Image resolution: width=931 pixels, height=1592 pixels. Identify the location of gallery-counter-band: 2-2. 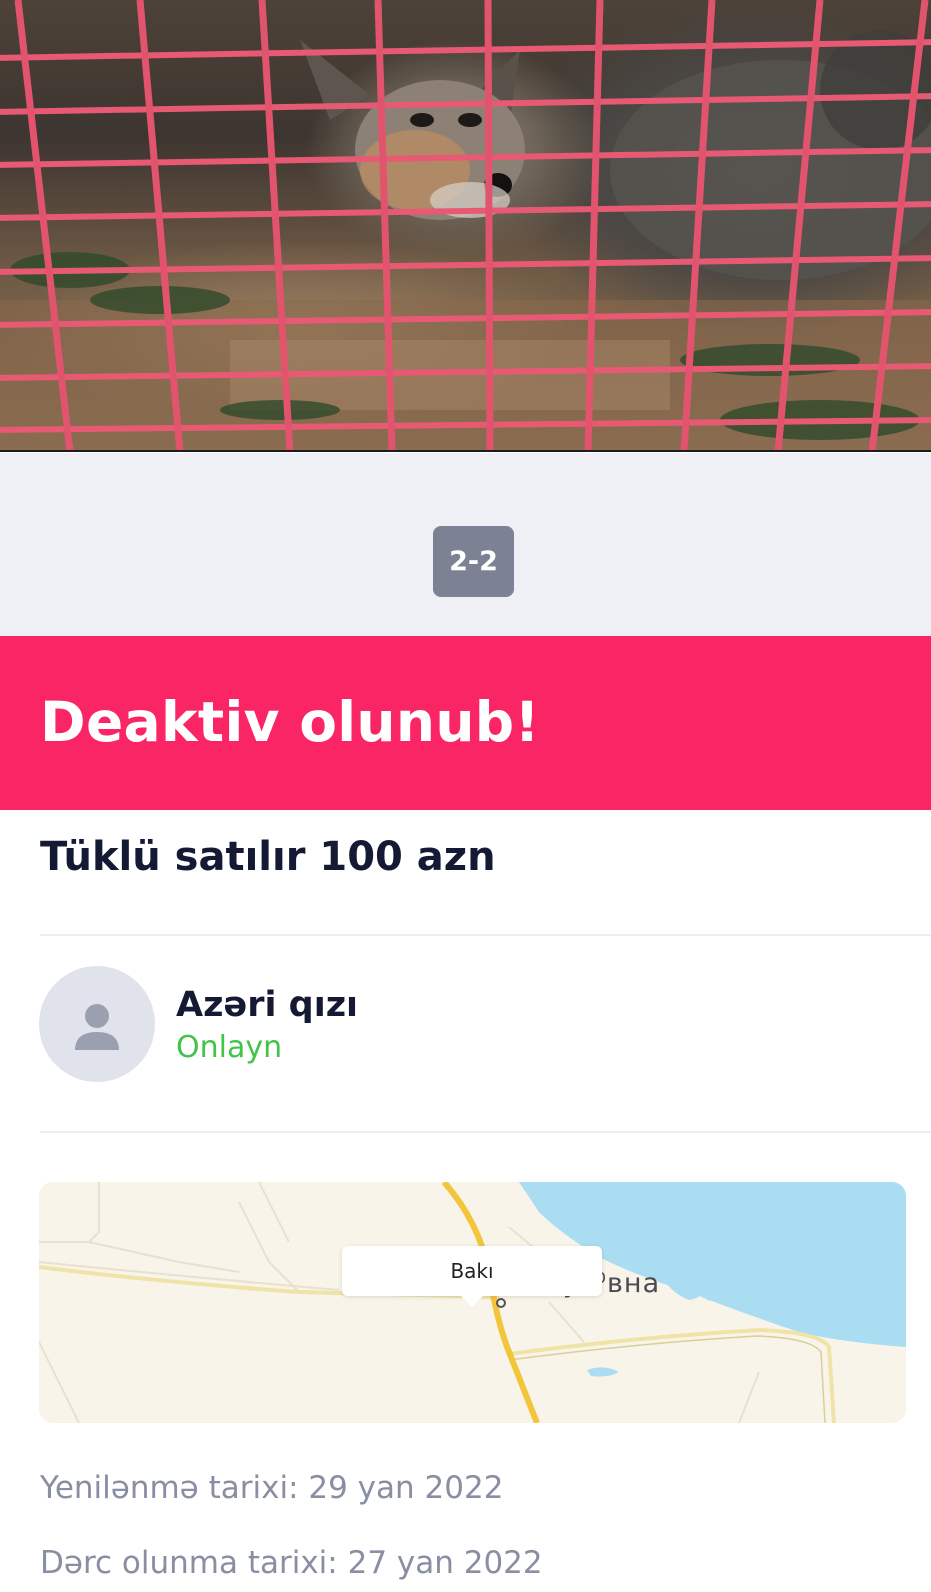
(465, 544).